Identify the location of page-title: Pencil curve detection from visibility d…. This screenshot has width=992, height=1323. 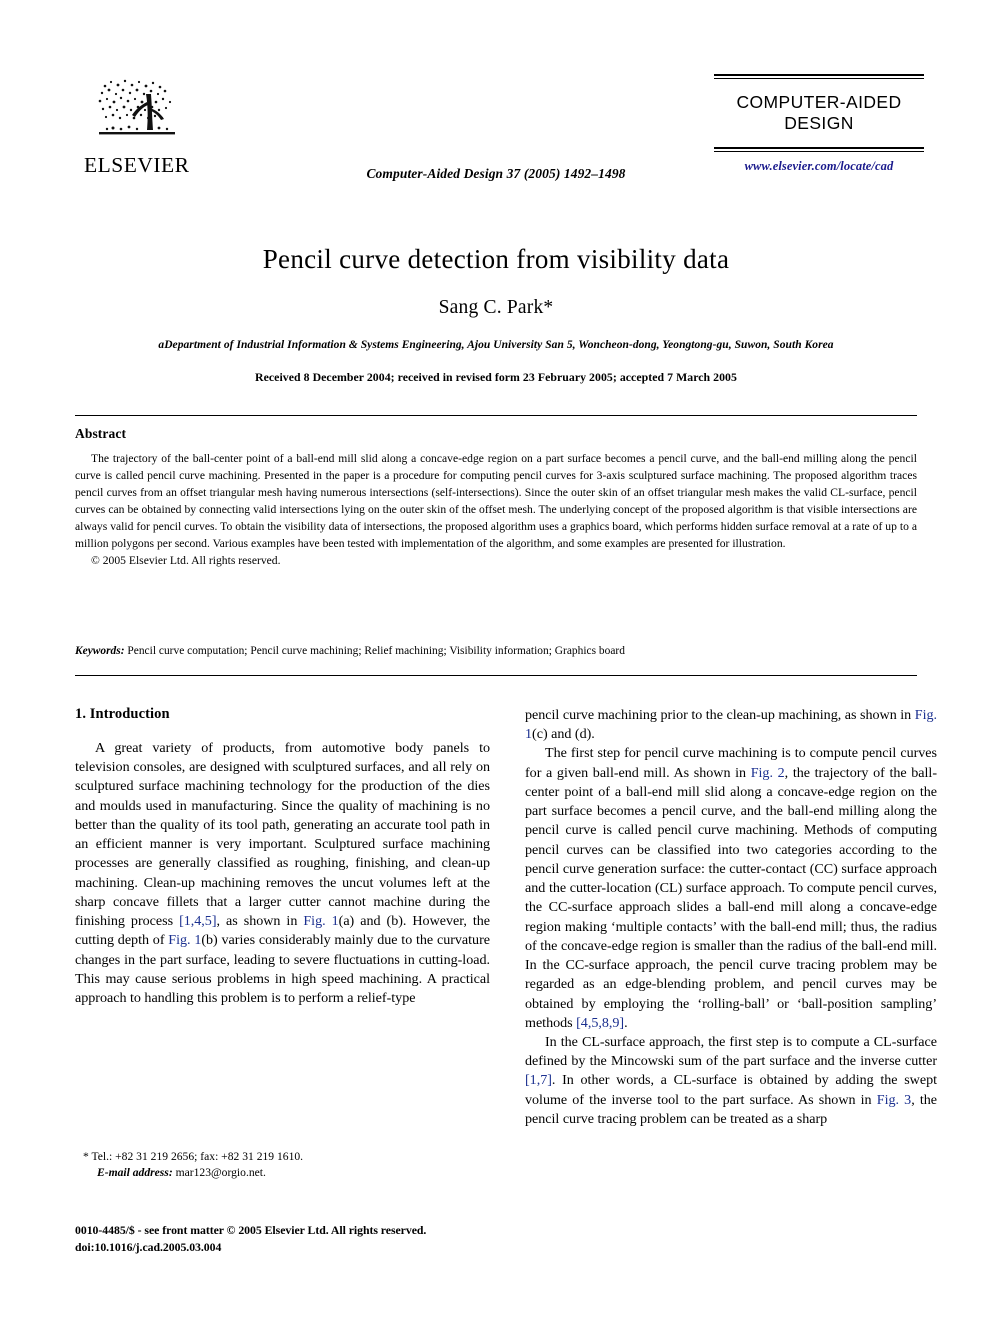
(496, 259).